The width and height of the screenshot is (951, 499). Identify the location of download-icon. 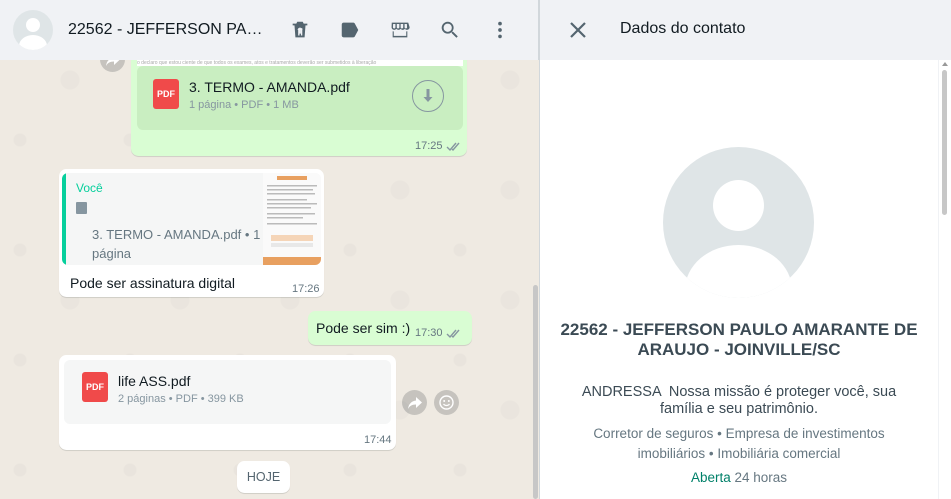
(428, 95).